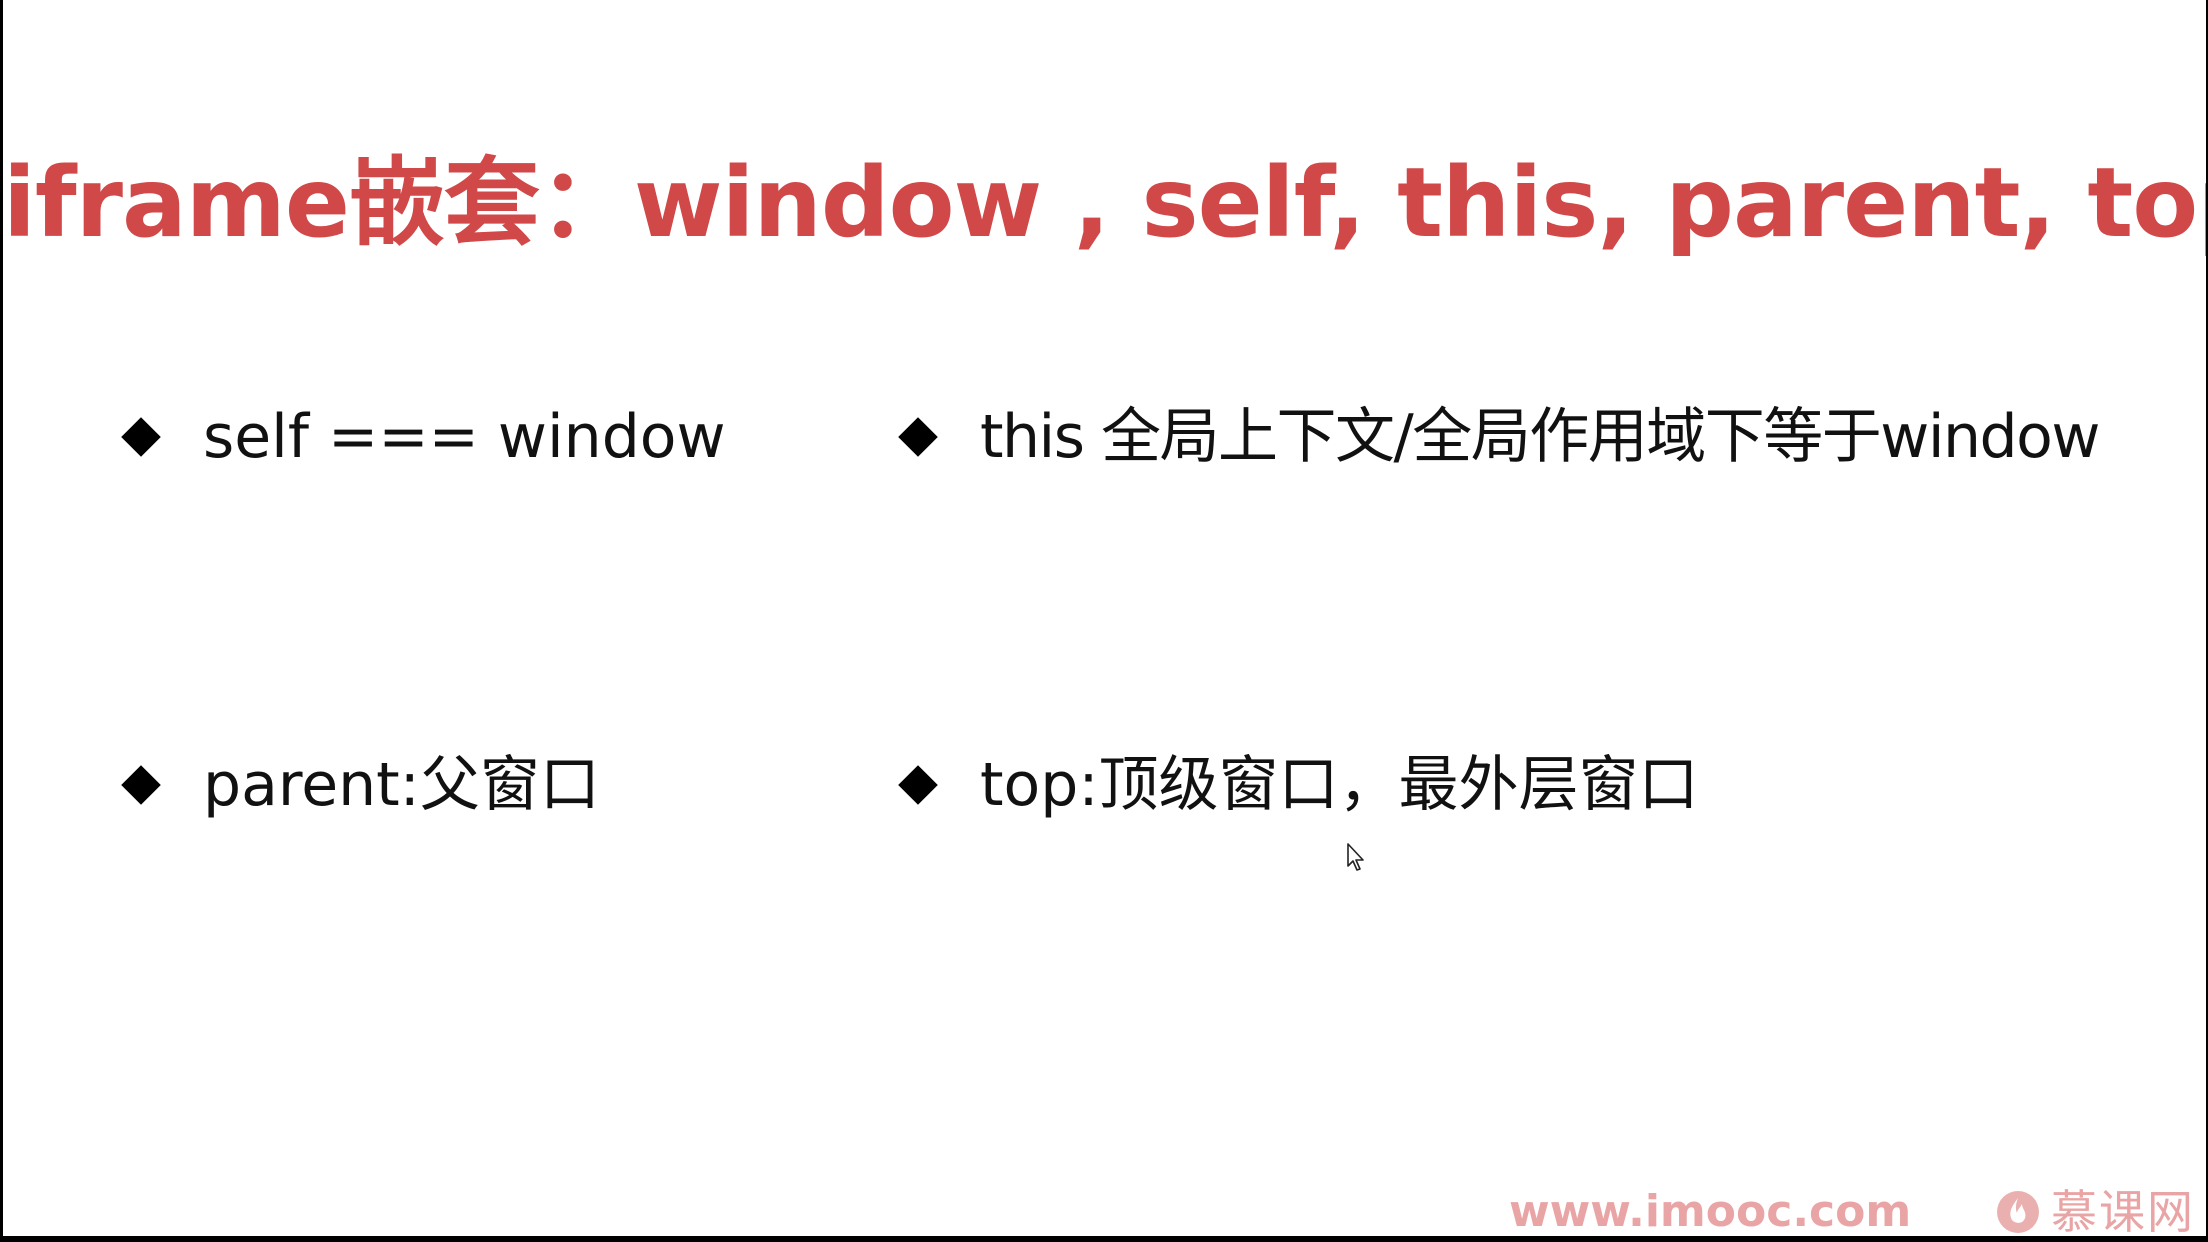 Image resolution: width=2208 pixels, height=1242 pixels. I want to click on brand-name: 慕课网, so click(2123, 1210).